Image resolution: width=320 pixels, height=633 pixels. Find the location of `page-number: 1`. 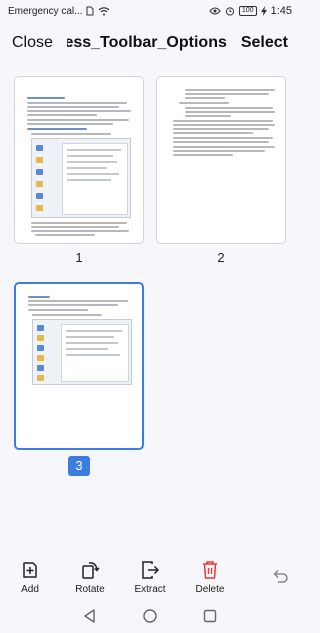

page-number: 1 is located at coordinates (79, 257).